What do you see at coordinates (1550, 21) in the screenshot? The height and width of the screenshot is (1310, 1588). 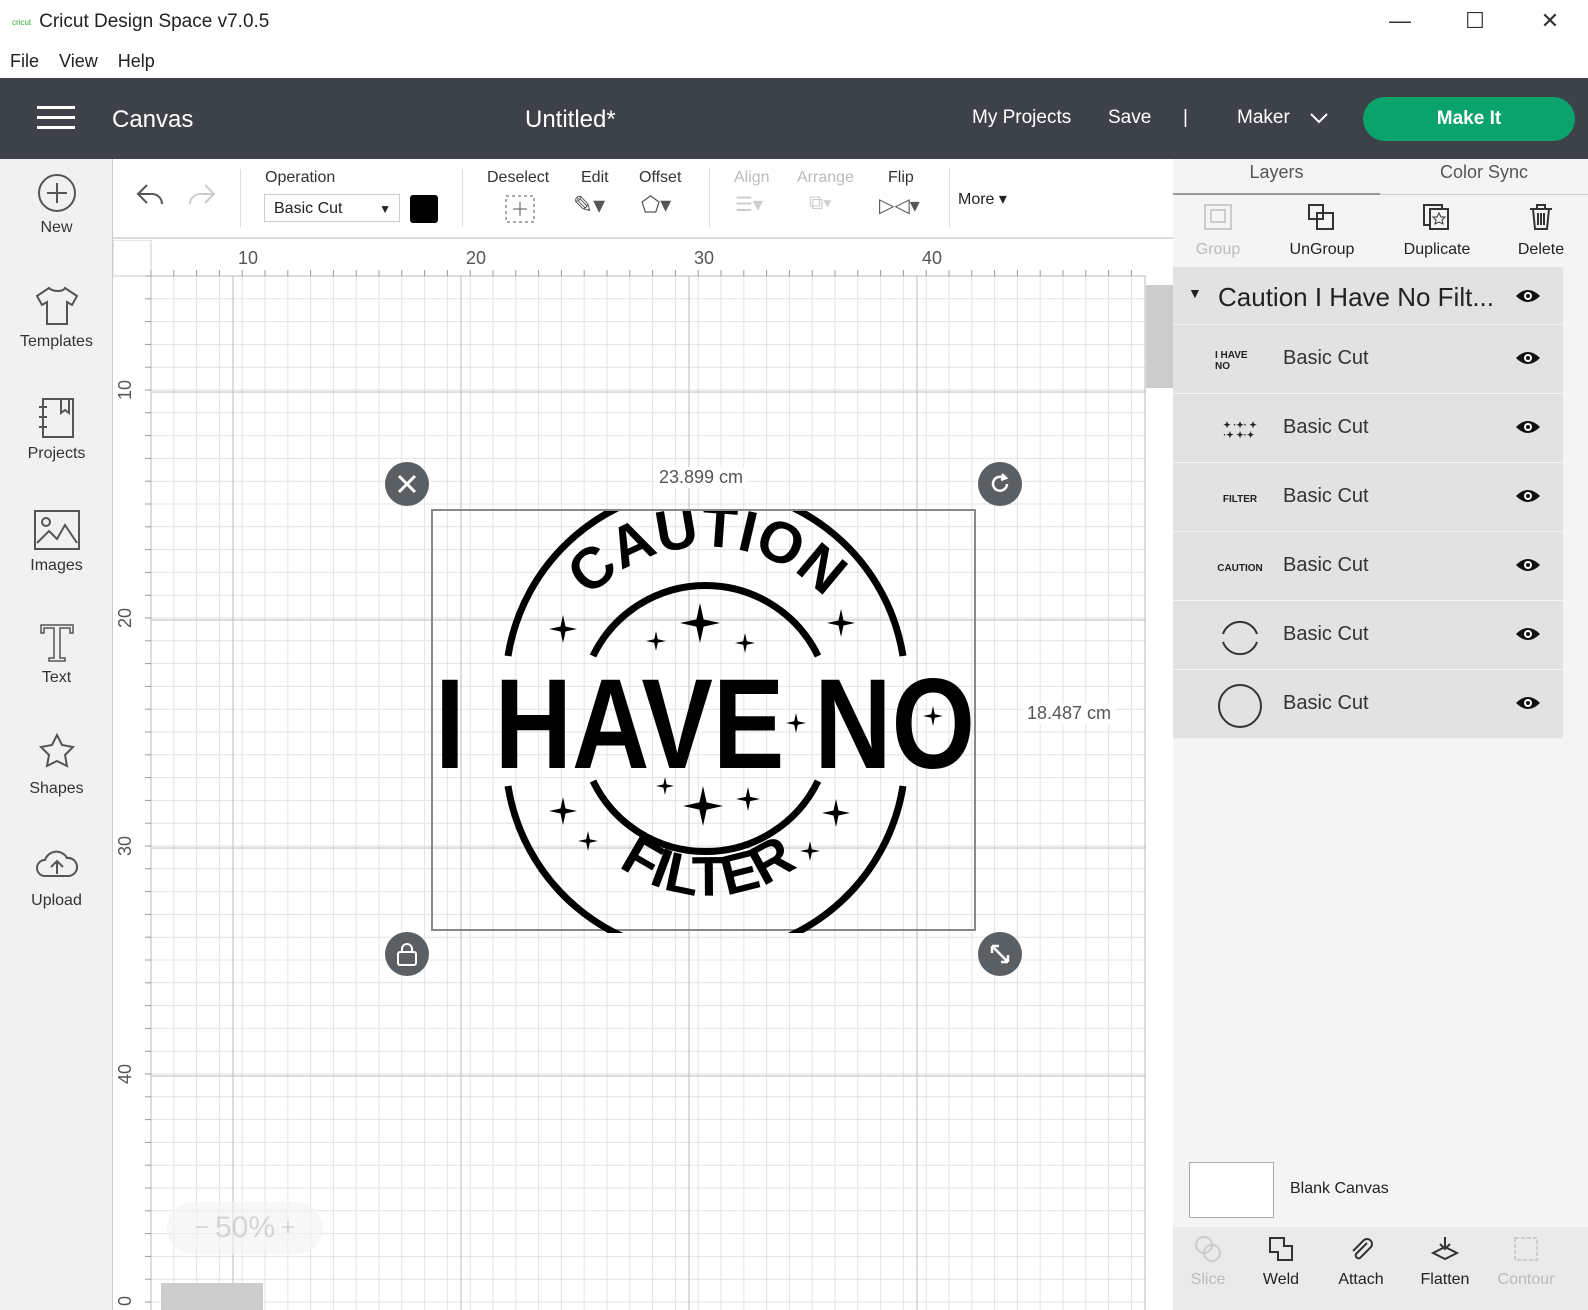 I see `close-button: ✕` at bounding box center [1550, 21].